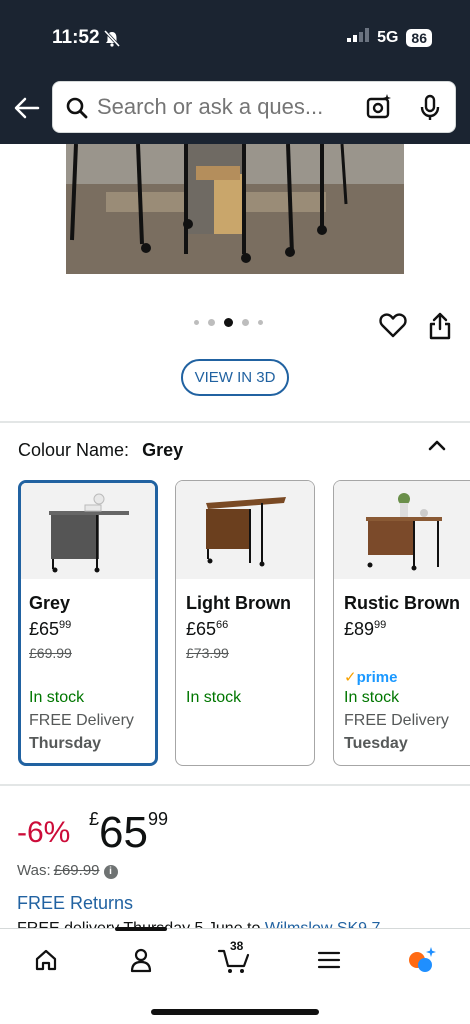 Image resolution: width=470 pixels, height=1024 pixels. What do you see at coordinates (371, 677) in the screenshot?
I see `prime-badge: ✓prime` at bounding box center [371, 677].